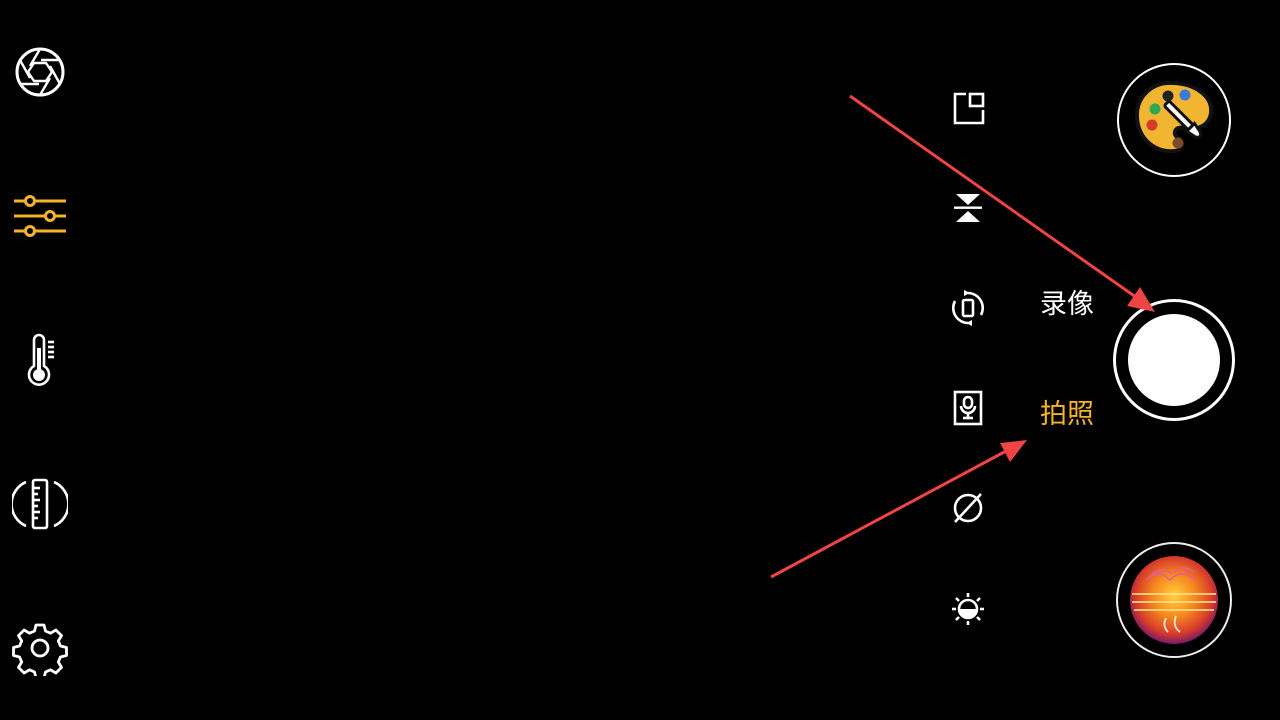 This screenshot has width=1280, height=720. Describe the element at coordinates (1174, 117) in the screenshot. I see `palette-icon` at that location.